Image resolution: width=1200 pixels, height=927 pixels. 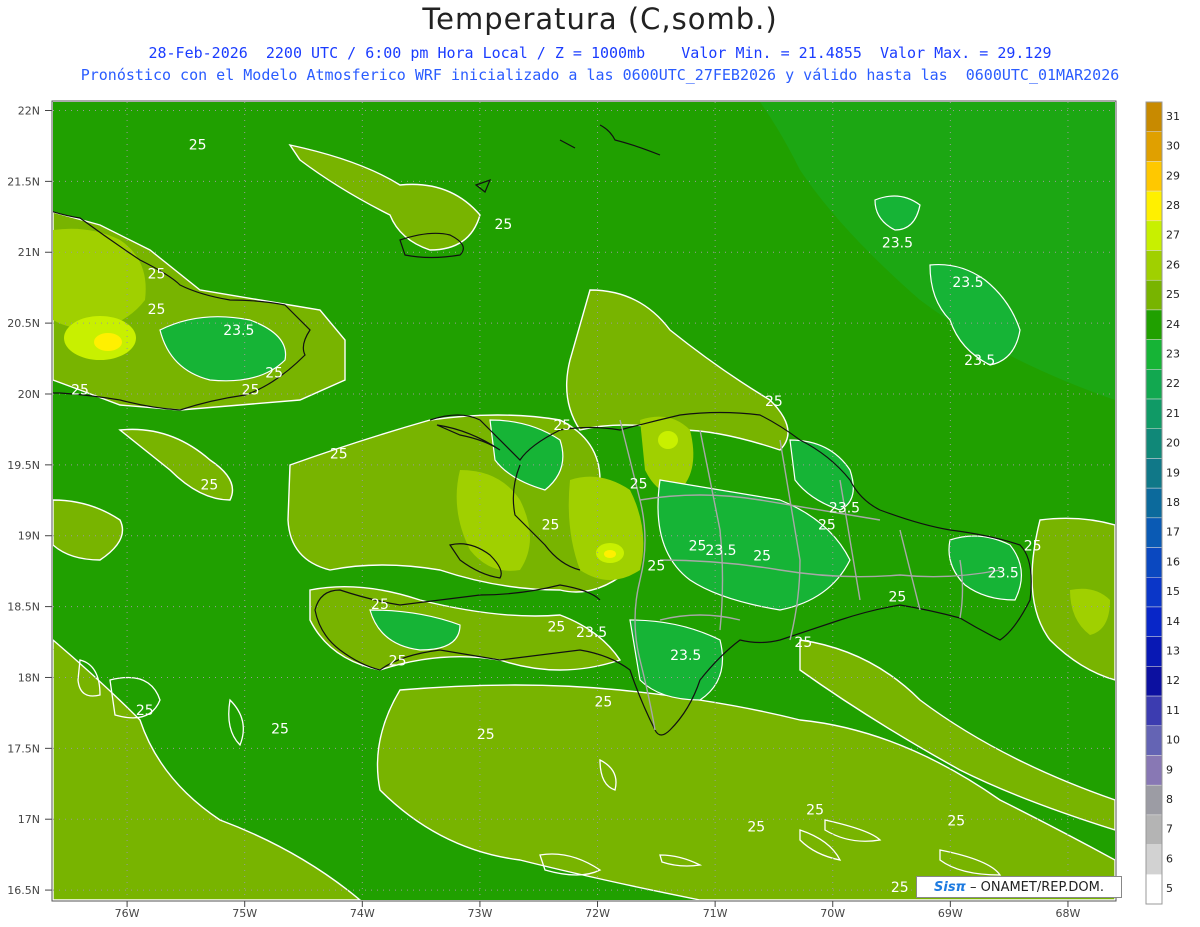 What do you see at coordinates (479, 913) in the screenshot?
I see `lon-tick-label: 73W` at bounding box center [479, 913].